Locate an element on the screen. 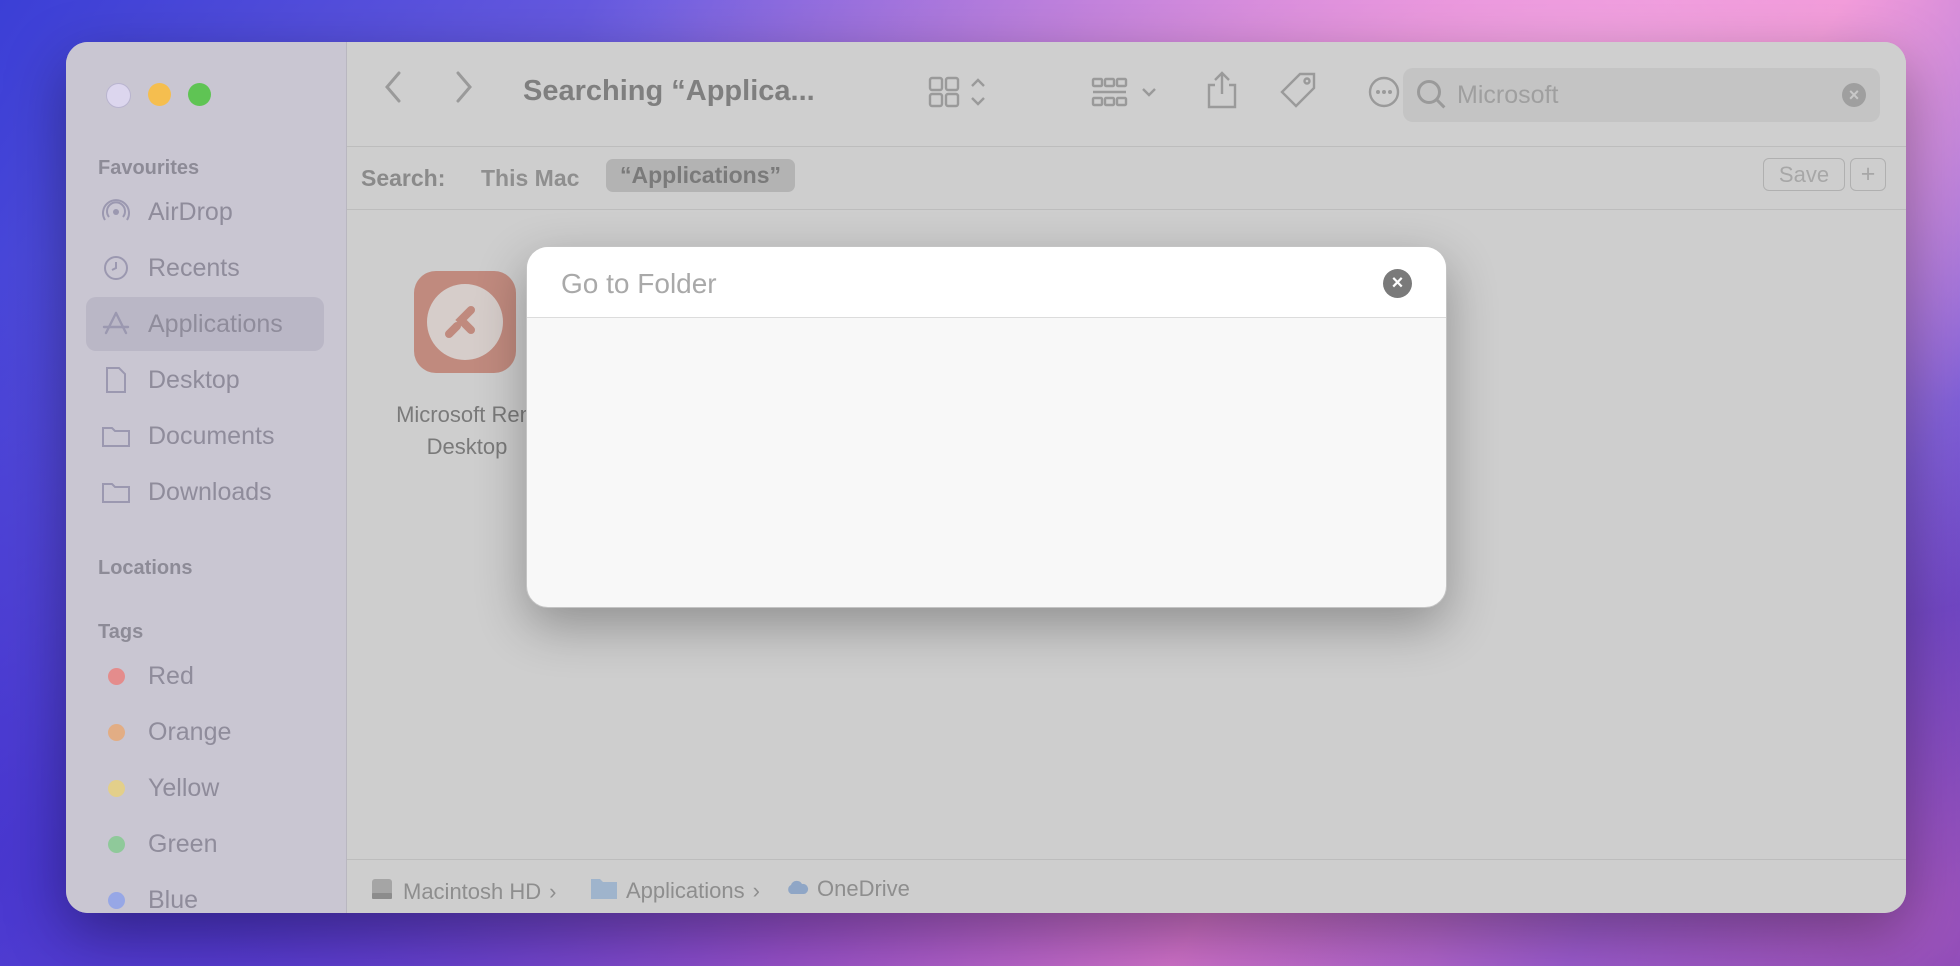 The width and height of the screenshot is (1960, 966). sidebar-item-tag-yellow: Yellow is located at coordinates (205, 788).